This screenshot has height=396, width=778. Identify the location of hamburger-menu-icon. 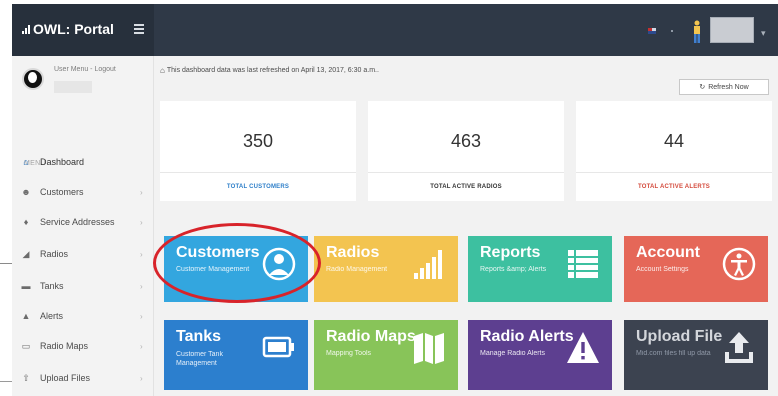
(140, 29).